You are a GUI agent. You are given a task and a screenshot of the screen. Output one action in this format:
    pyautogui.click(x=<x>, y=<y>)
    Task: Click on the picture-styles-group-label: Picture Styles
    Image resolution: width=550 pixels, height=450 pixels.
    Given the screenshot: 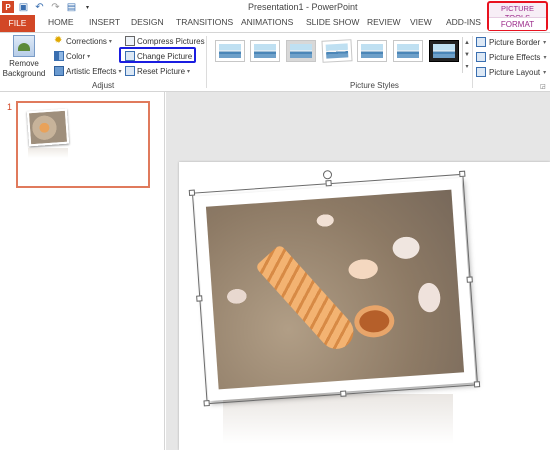 What is the action you would take?
    pyautogui.click(x=374, y=85)
    